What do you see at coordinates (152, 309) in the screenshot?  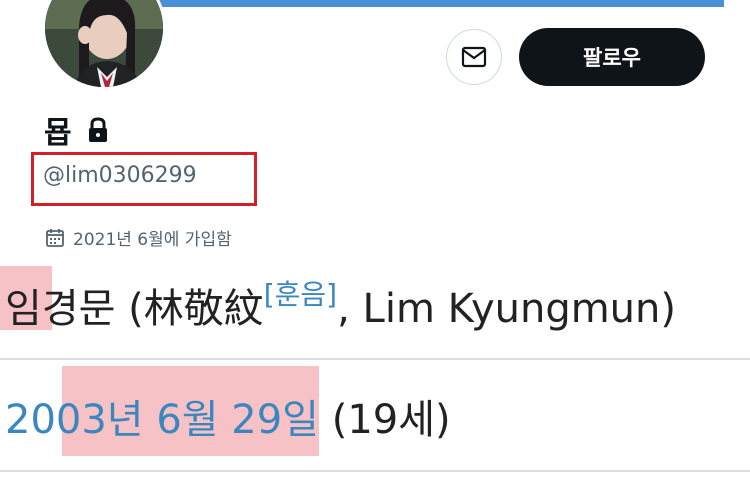 I see `wiki-name-rest: 경문 (林敬紋` at bounding box center [152, 309].